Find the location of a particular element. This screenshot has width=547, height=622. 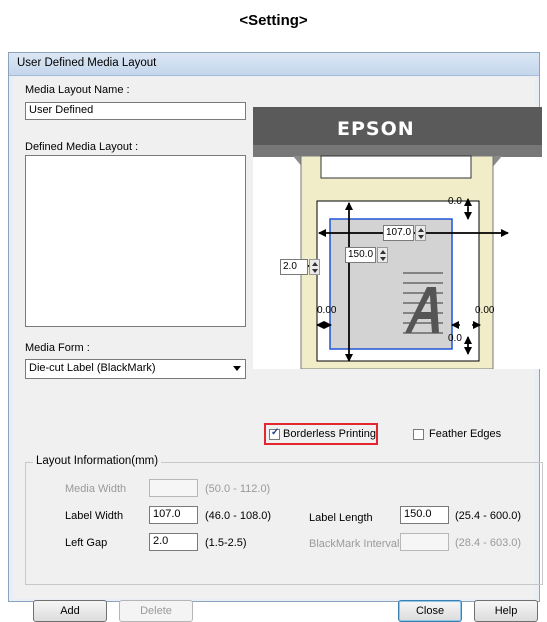

label-length-spinner is located at coordinates (382, 255).